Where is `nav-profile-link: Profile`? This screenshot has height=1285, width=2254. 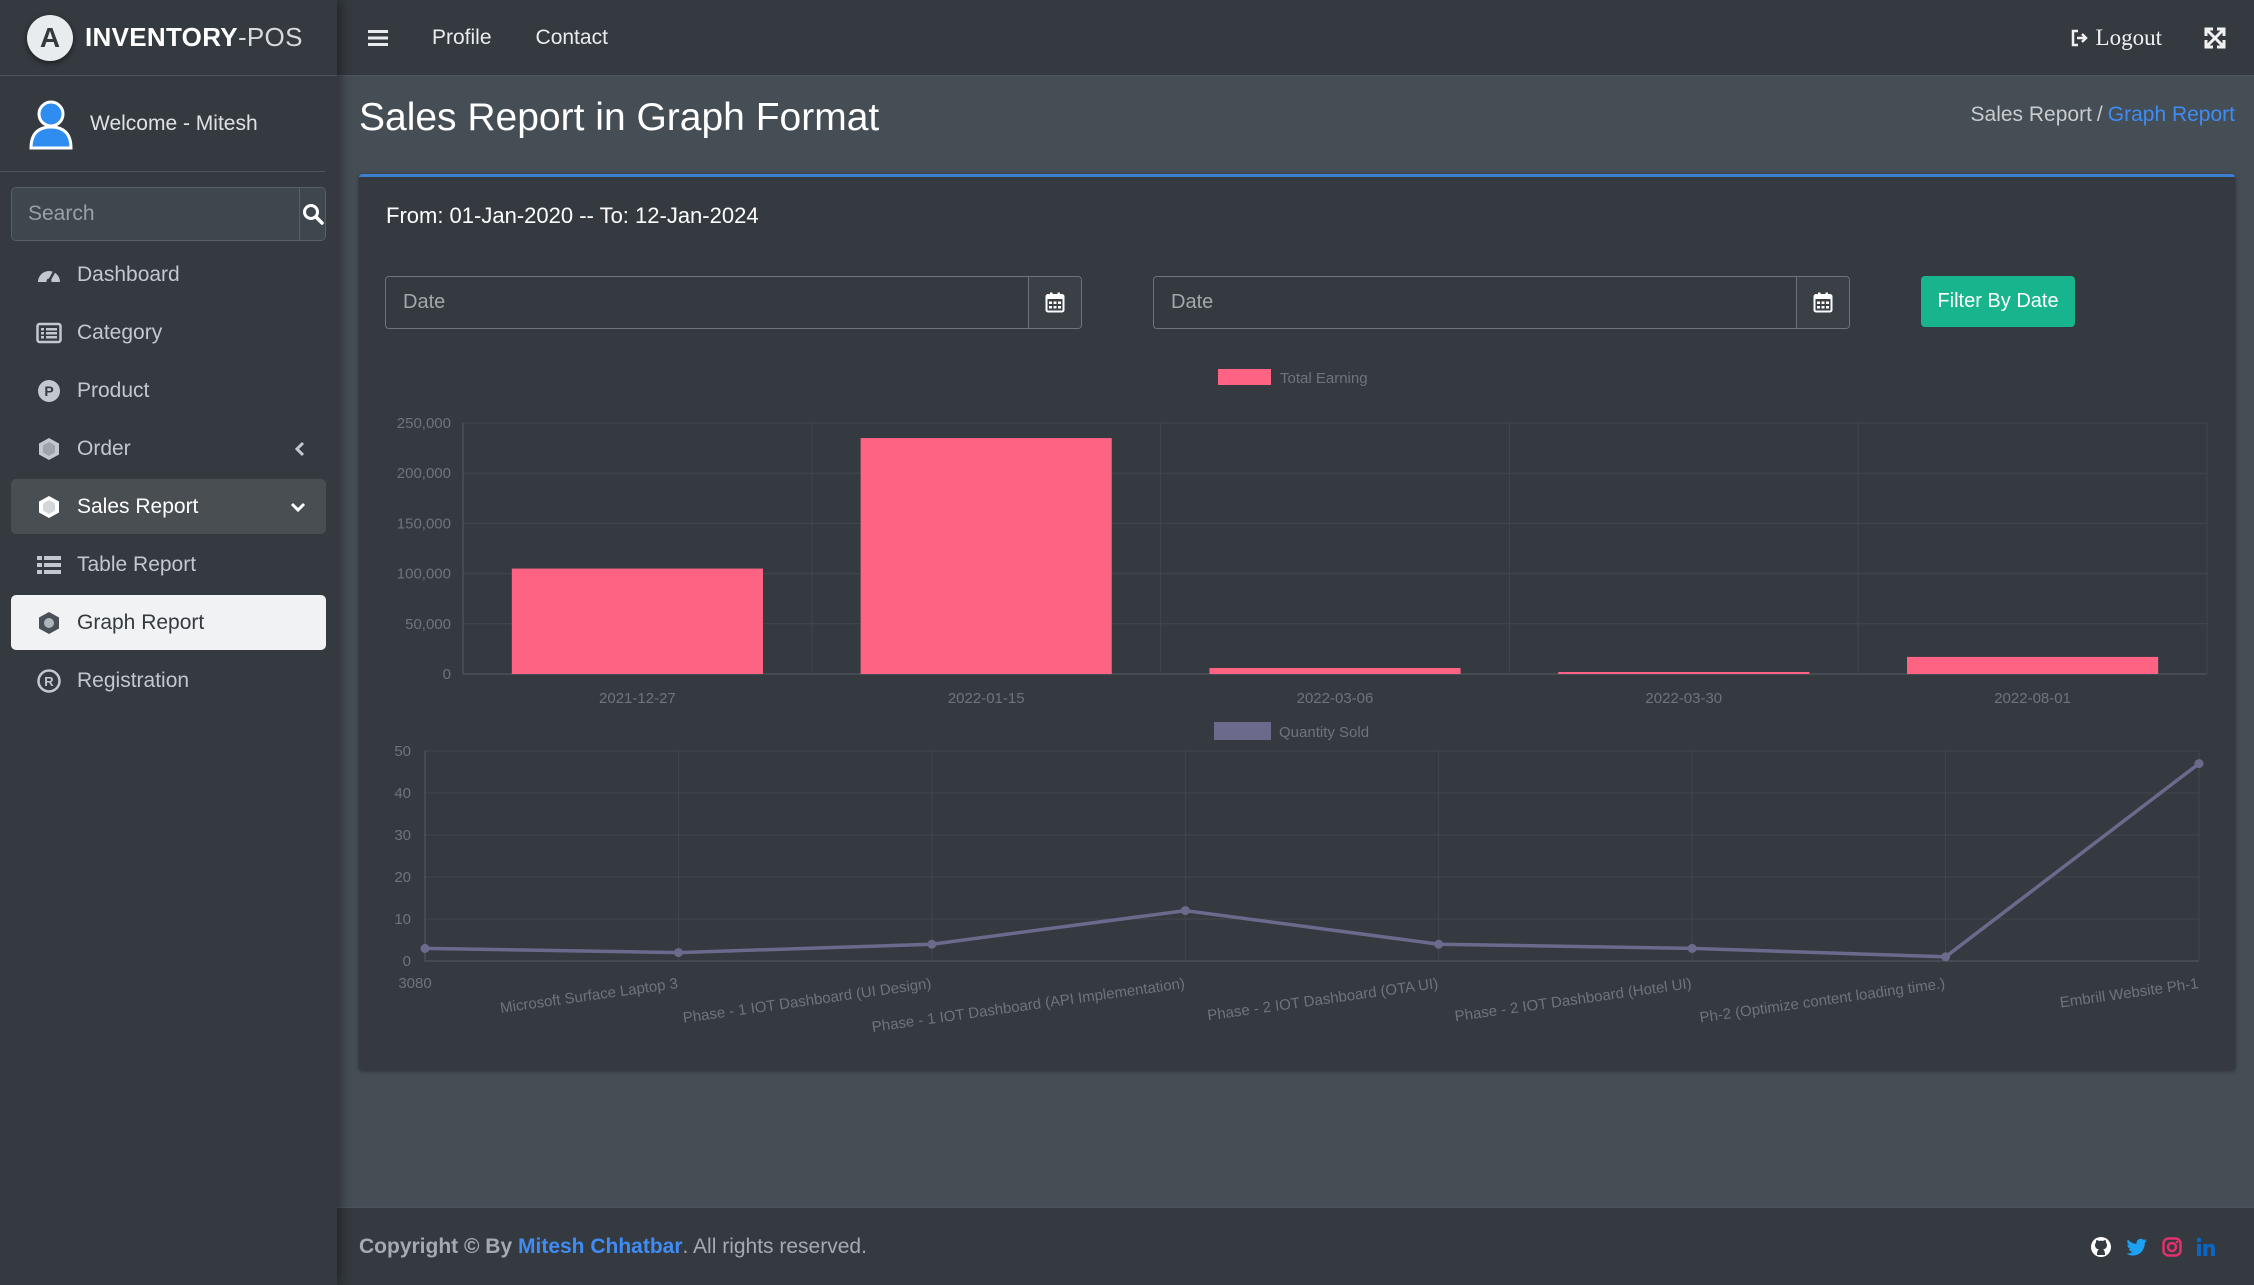
nav-profile-link: Profile is located at coordinates (462, 38).